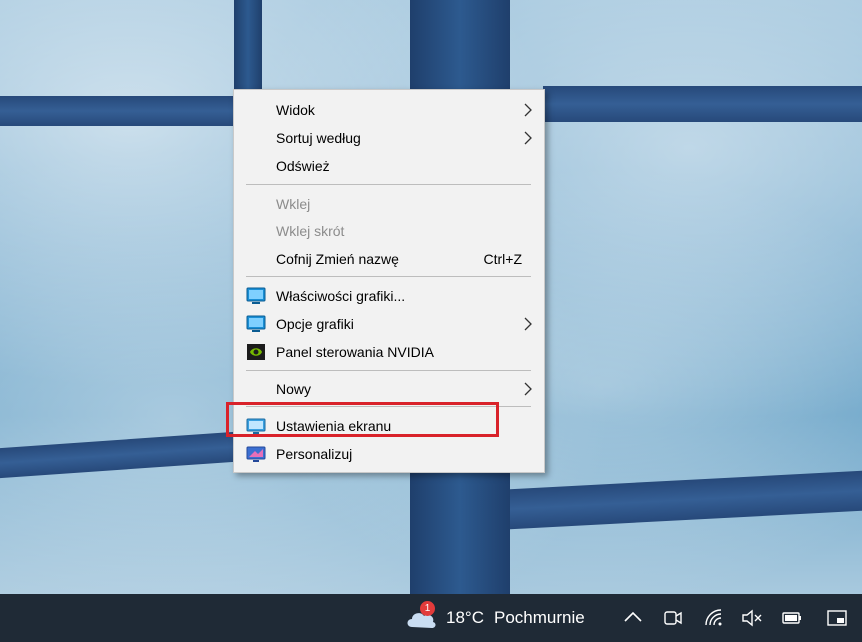  What do you see at coordinates (303, 166) in the screenshot?
I see `menu-item-label: Odśwież` at bounding box center [303, 166].